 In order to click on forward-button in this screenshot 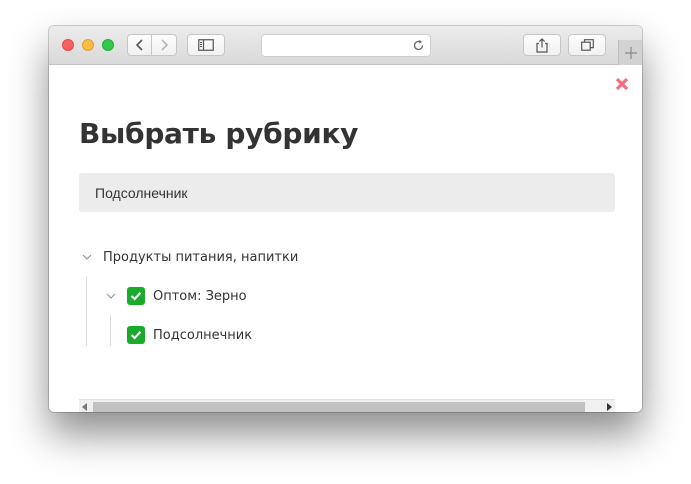, I will do `click(164, 45)`.